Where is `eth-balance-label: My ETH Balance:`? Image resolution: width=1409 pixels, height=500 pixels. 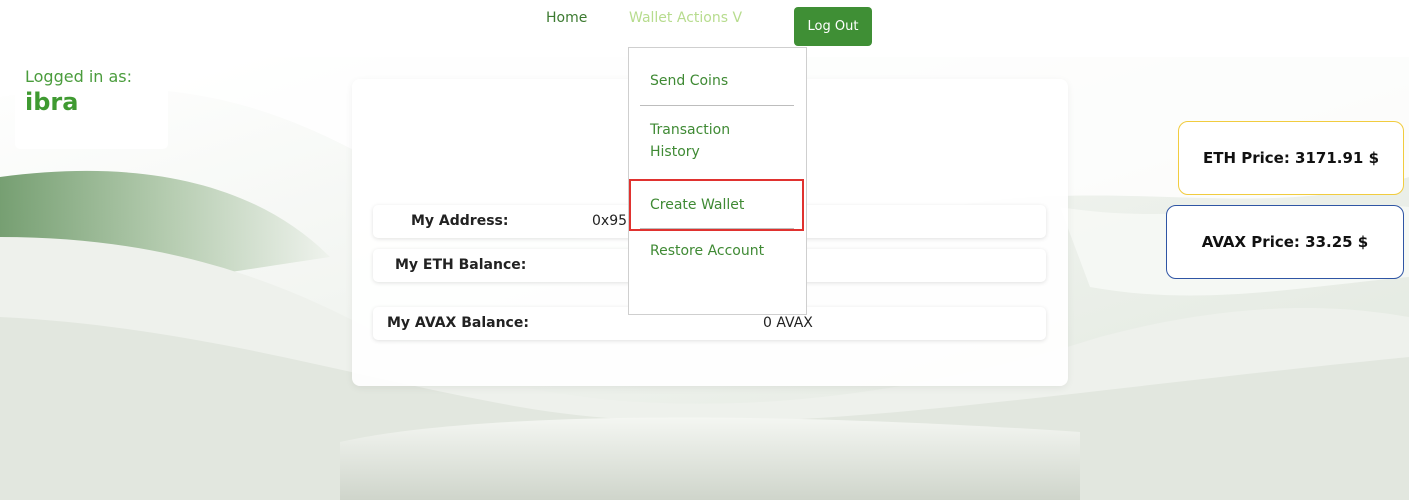
eth-balance-label: My ETH Balance: is located at coordinates (461, 265).